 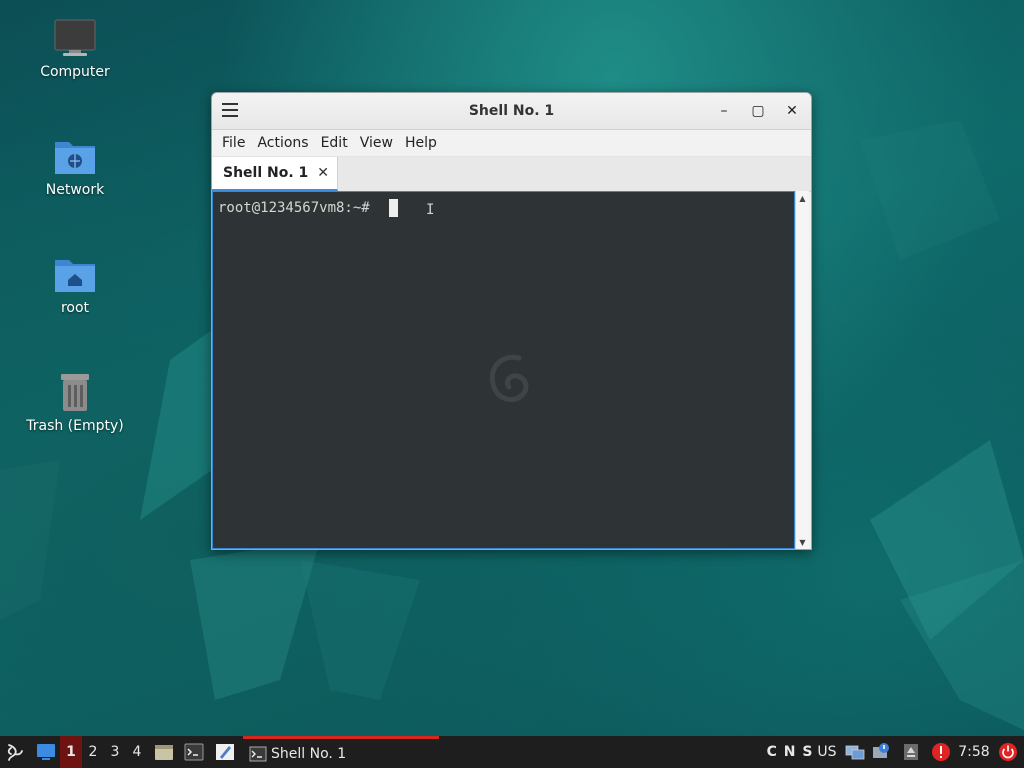 I want to click on debian-swirl-icon, so click(x=509, y=378).